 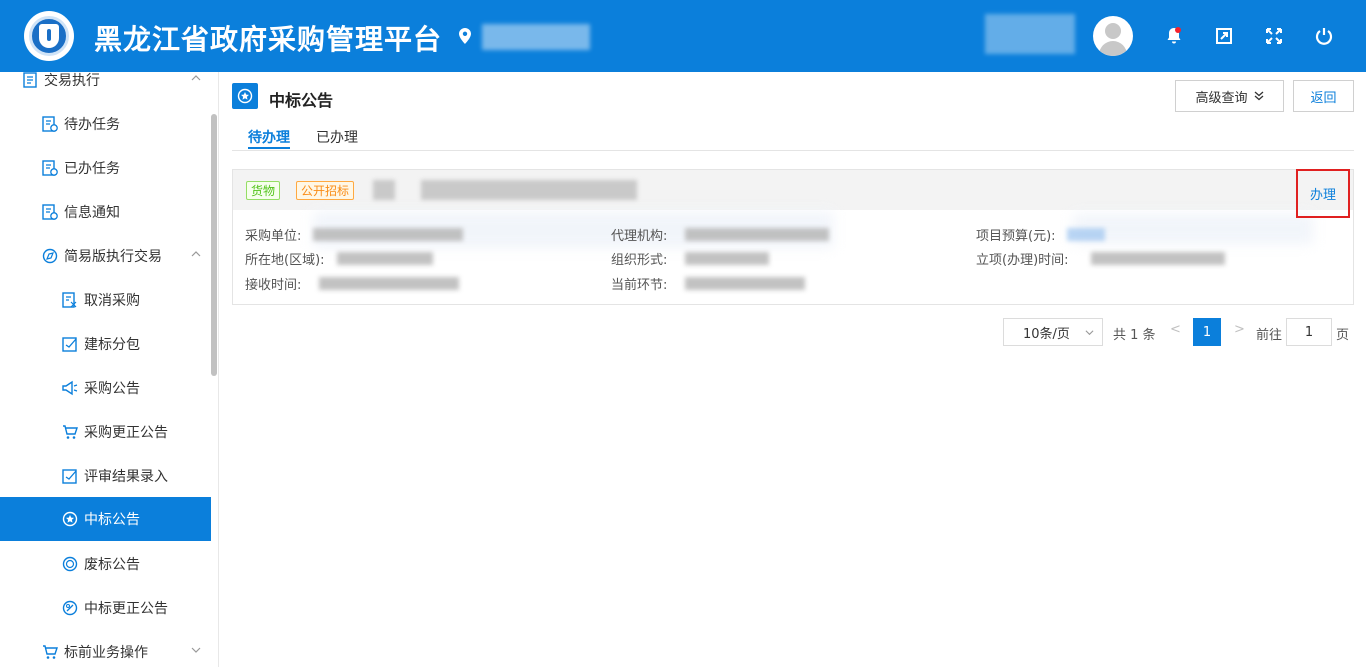 What do you see at coordinates (70, 388) in the screenshot?
I see `megaphone-icon` at bounding box center [70, 388].